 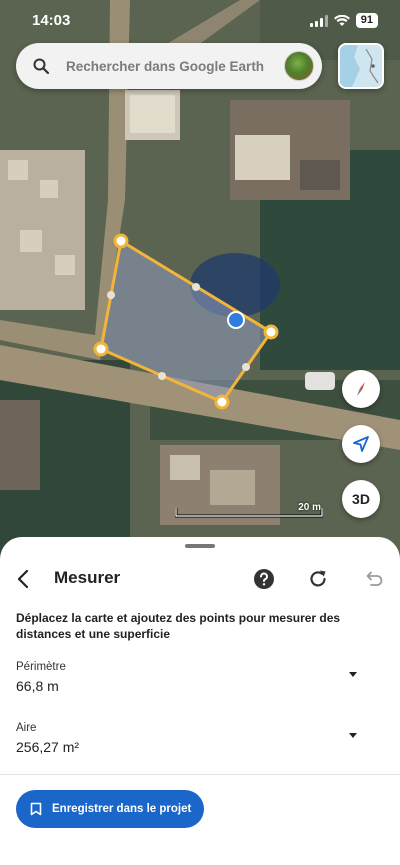 What do you see at coordinates (361, 499) in the screenshot?
I see `3d-toggle-button: 3D` at bounding box center [361, 499].